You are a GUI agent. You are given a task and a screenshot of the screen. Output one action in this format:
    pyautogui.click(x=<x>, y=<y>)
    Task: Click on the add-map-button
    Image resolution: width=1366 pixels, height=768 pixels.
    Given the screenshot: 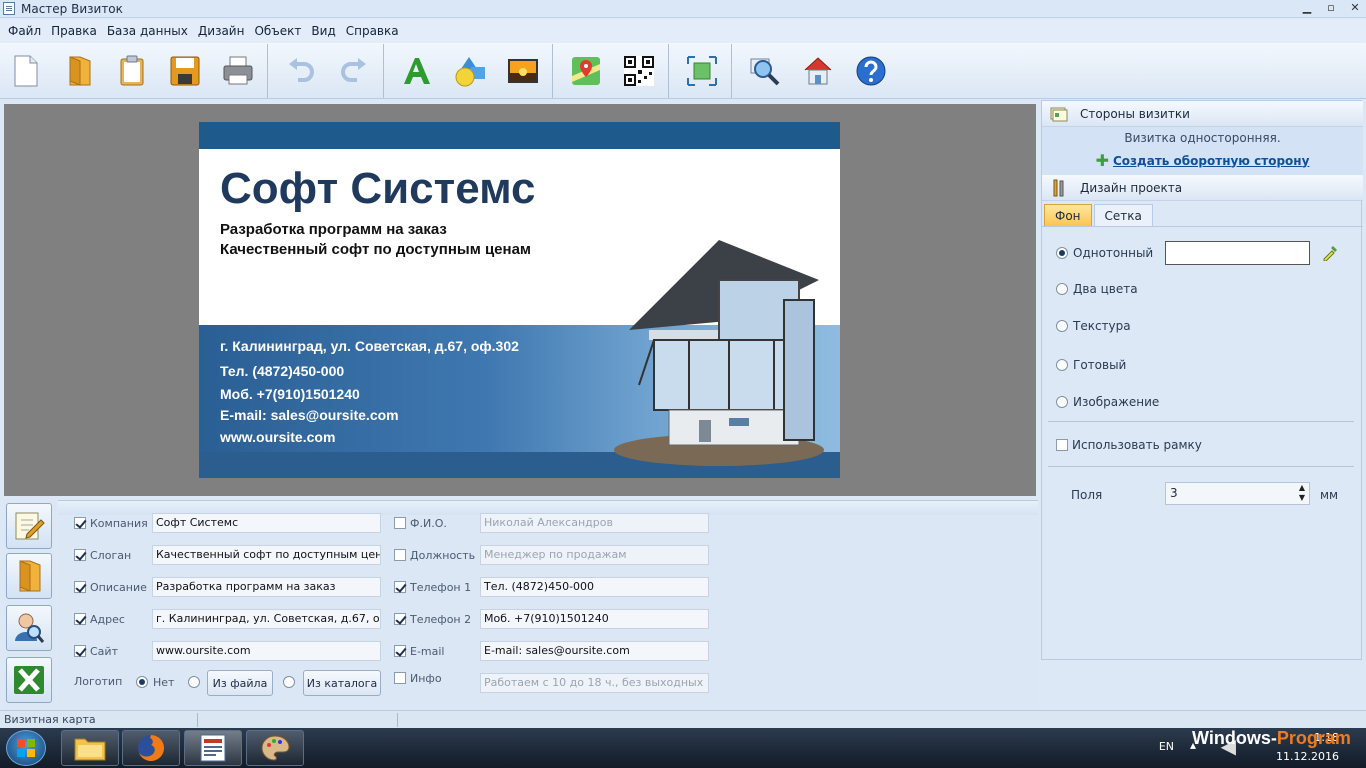 What is the action you would take?
    pyautogui.click(x=586, y=71)
    